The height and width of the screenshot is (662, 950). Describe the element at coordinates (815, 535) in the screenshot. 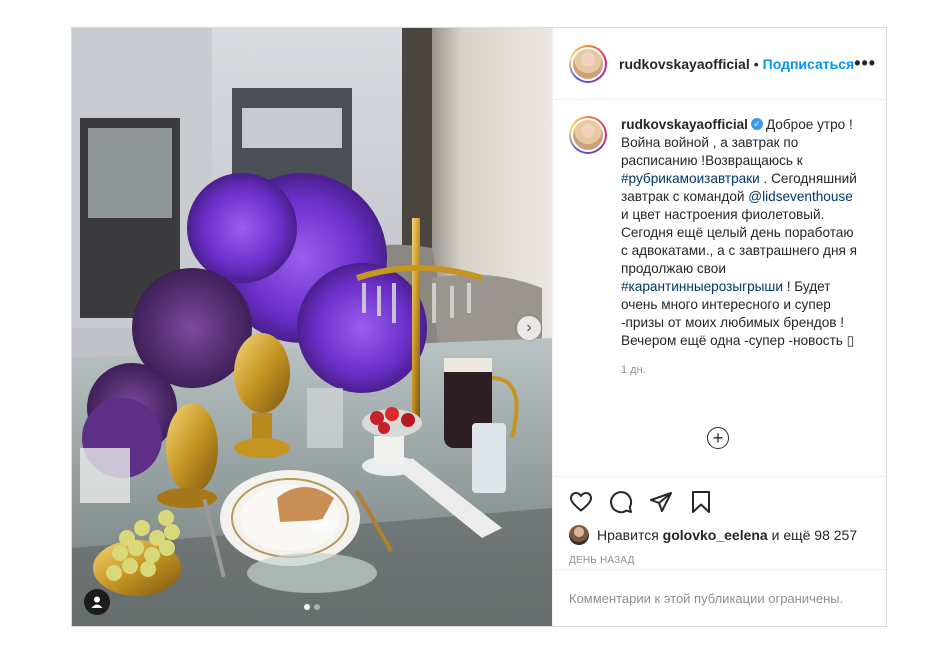

I see `likes-count: и ещё 98 257` at that location.